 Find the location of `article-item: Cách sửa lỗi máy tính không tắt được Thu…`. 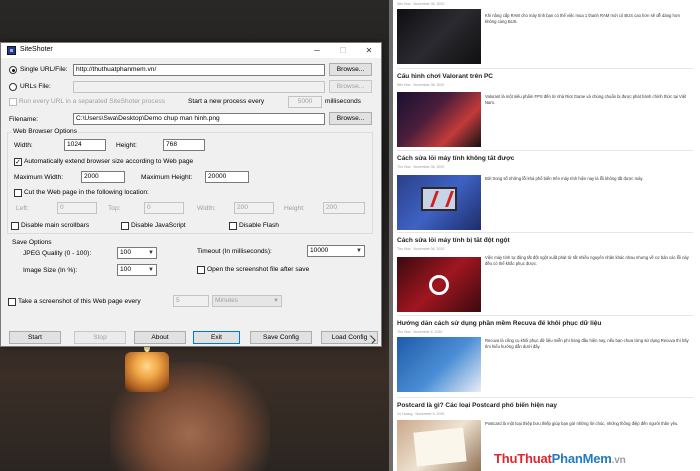

article-item: Cách sửa lỗi máy tính không tắt được Thu… is located at coordinates (545, 192).